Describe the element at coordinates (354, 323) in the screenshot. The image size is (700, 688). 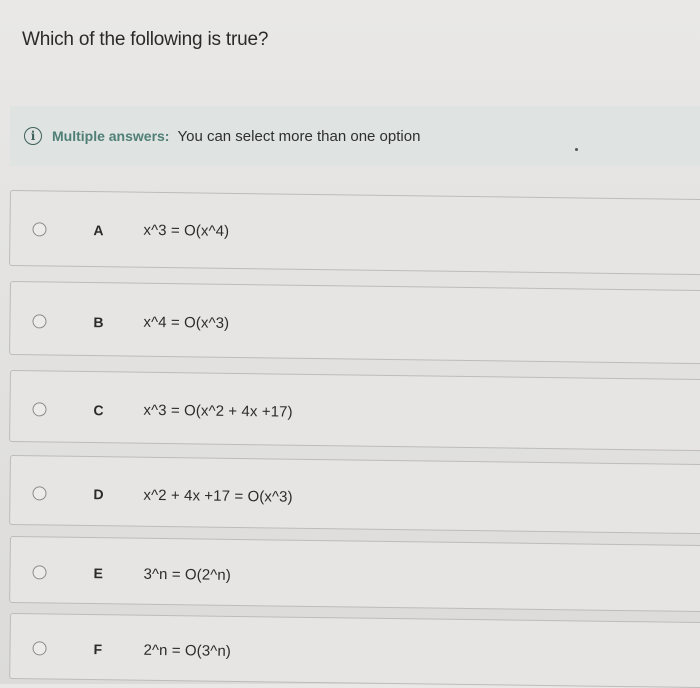
I see `answer-option-b: B x^4 = O(x^3)` at that location.